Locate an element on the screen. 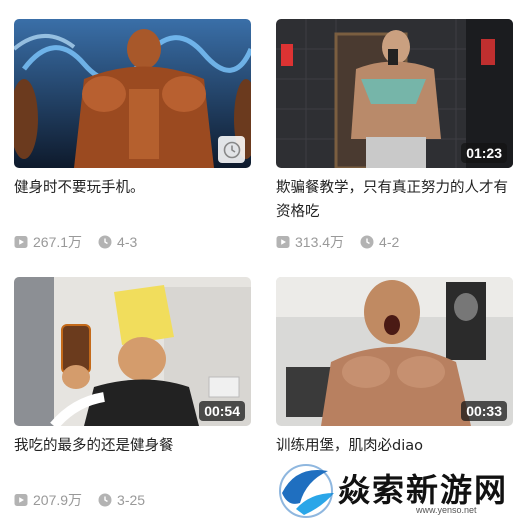  video-thumbnail is located at coordinates (132, 93).